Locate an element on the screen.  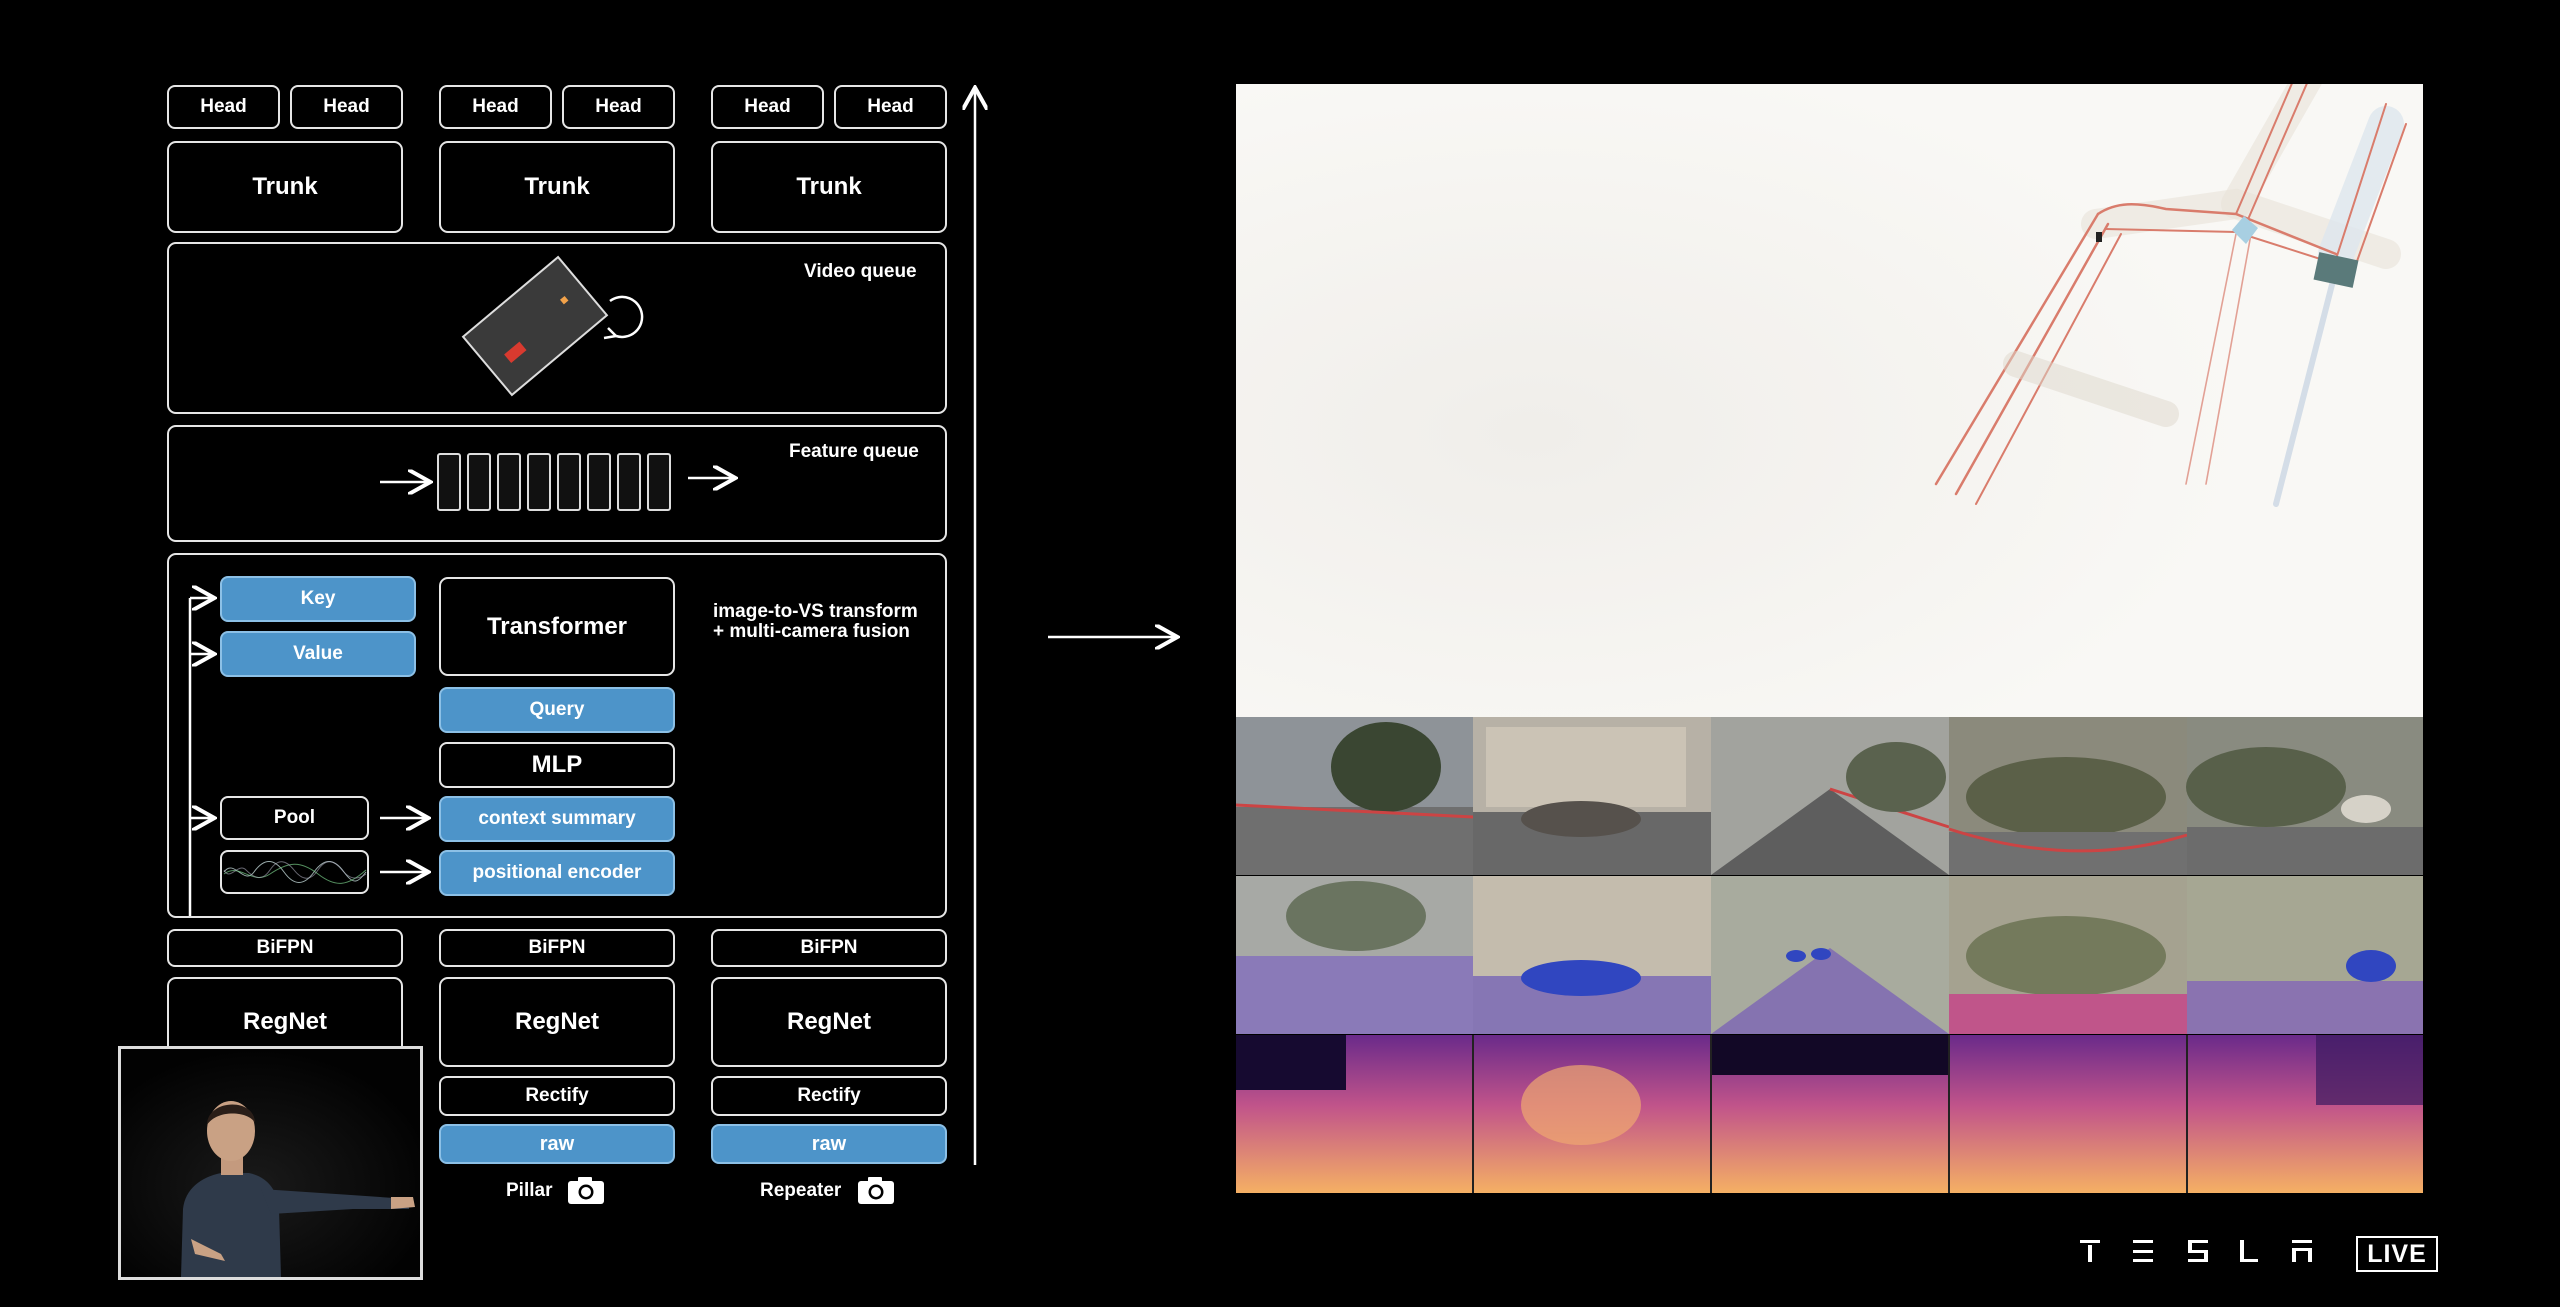
camera-label-pillar: Pillar is located at coordinates (529, 1190).